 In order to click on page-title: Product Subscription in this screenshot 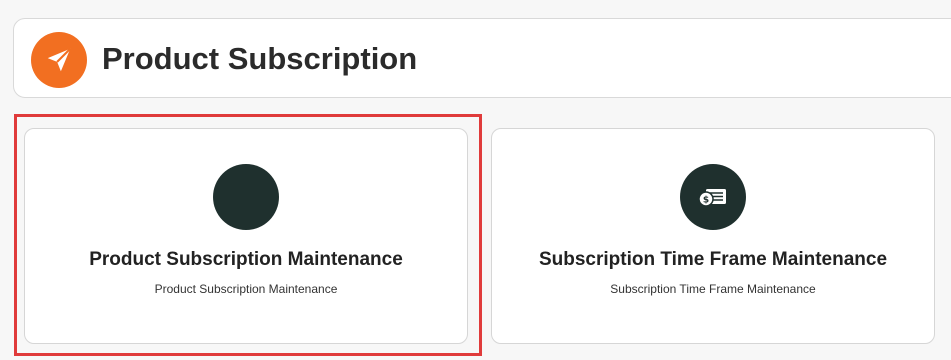, I will do `click(260, 58)`.